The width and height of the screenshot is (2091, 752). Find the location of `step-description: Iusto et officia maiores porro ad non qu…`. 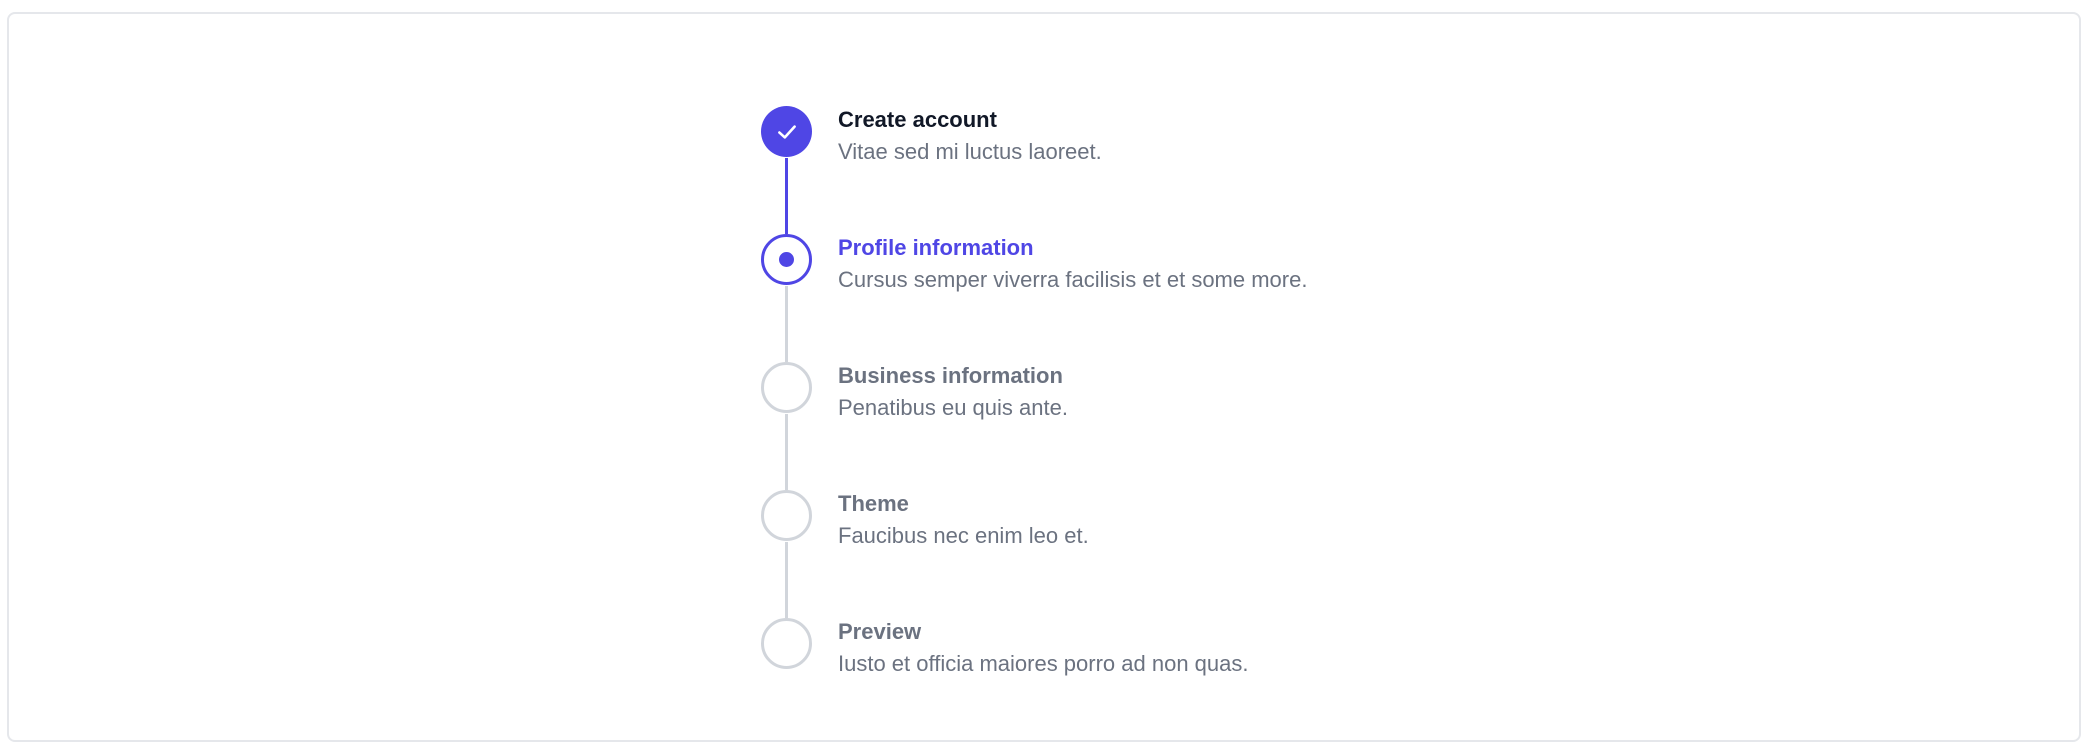

step-description: Iusto et officia maiores porro ad non qu… is located at coordinates (1043, 663).